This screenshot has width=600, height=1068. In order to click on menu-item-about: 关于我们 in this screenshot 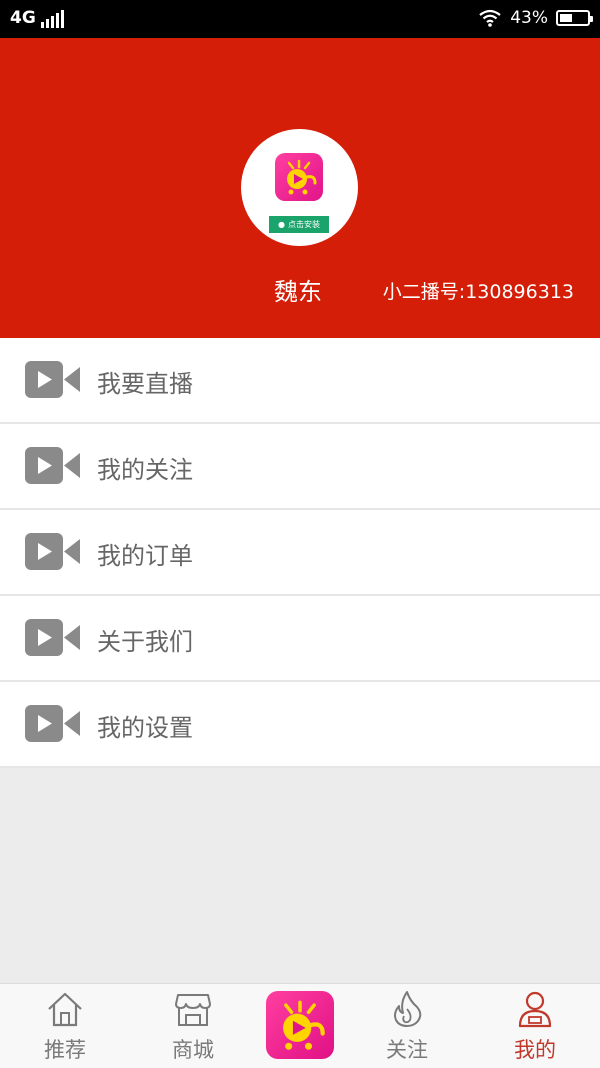, I will do `click(300, 639)`.